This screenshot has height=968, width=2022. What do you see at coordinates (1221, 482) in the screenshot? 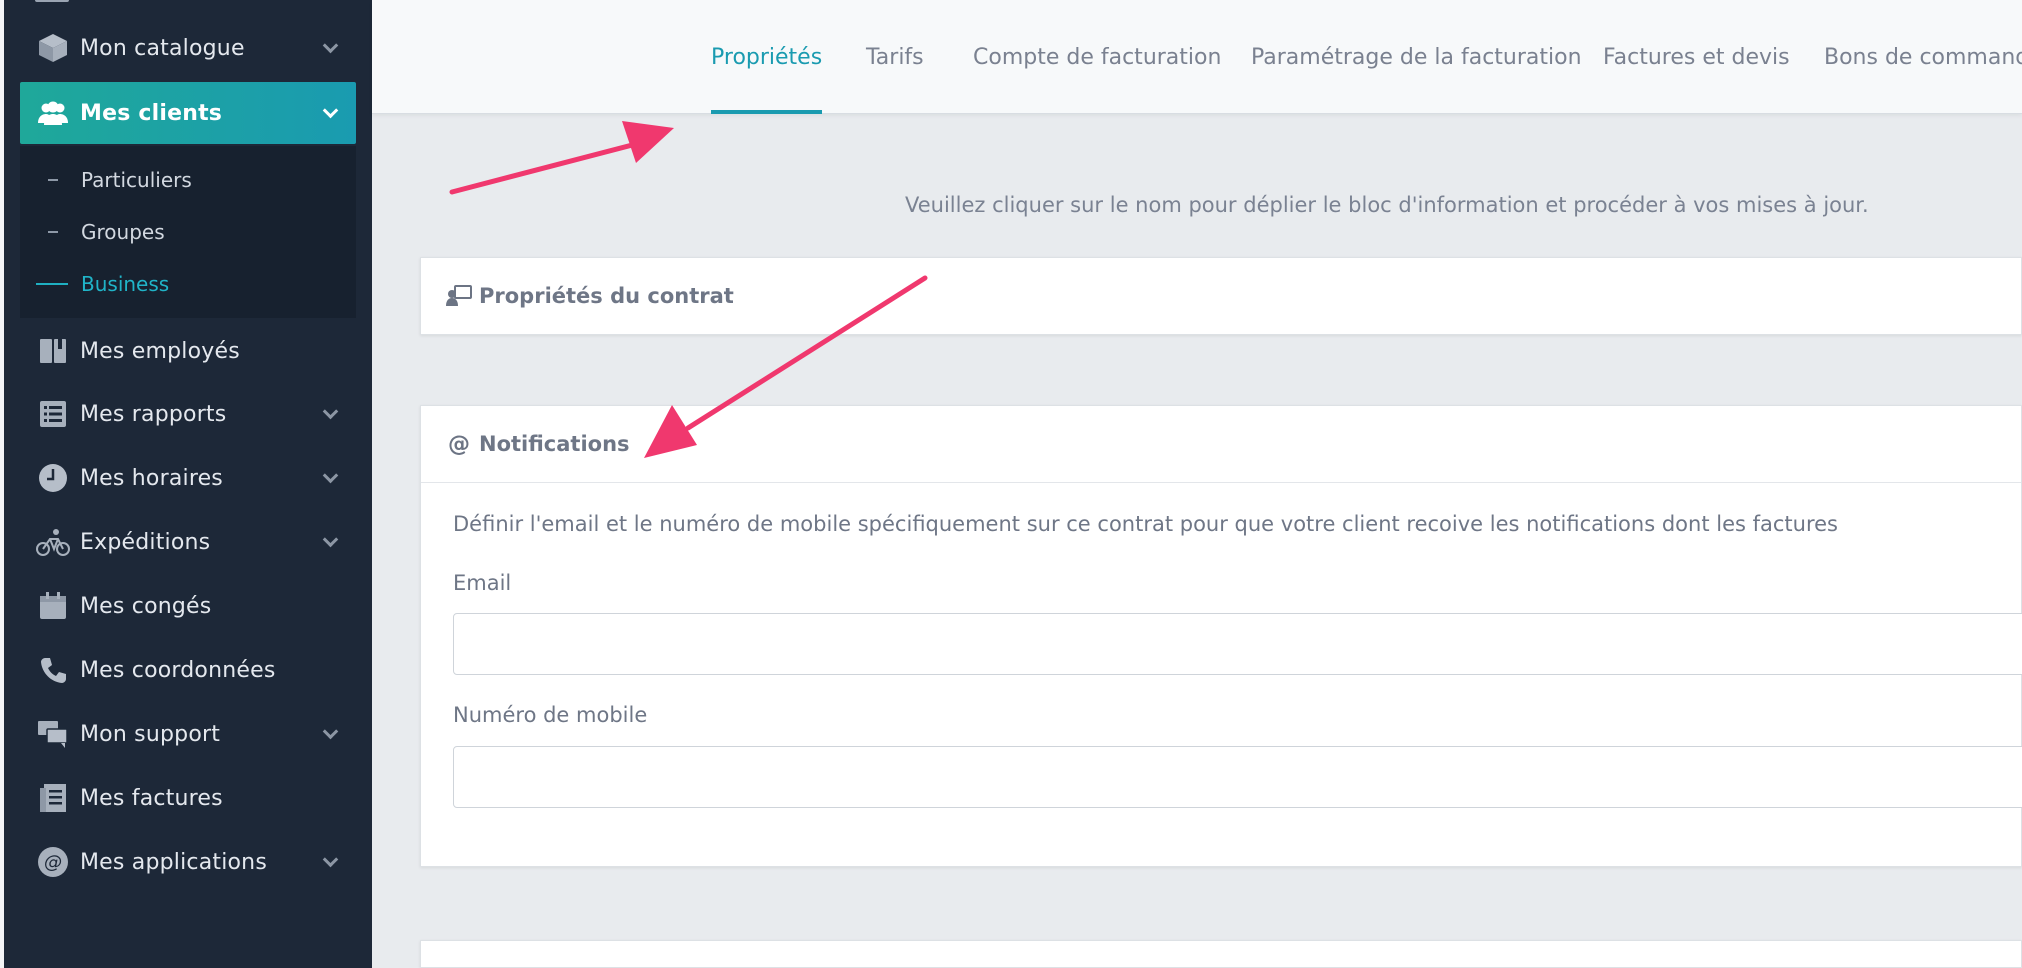
I see `divider` at bounding box center [1221, 482].